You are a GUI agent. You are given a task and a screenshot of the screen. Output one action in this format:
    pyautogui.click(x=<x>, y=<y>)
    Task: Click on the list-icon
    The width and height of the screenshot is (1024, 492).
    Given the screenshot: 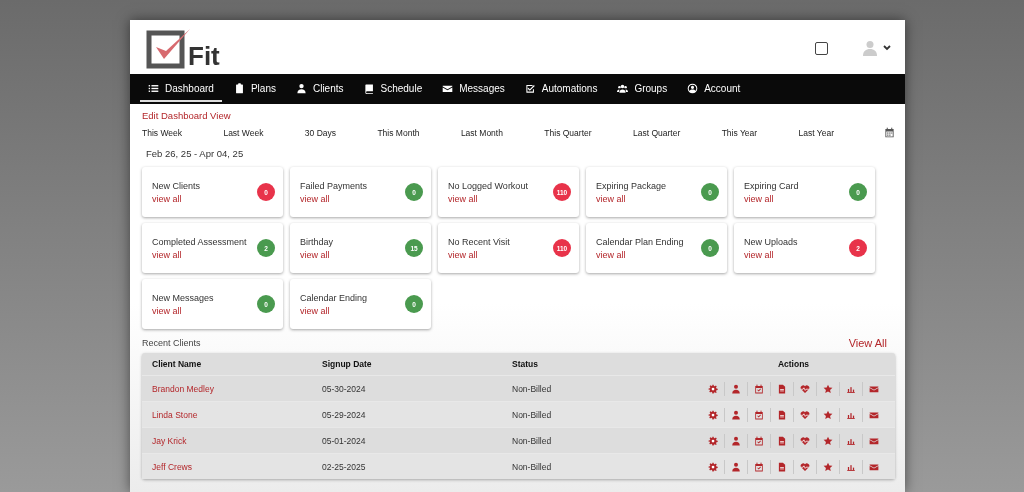 What is the action you would take?
    pyautogui.click(x=153, y=88)
    